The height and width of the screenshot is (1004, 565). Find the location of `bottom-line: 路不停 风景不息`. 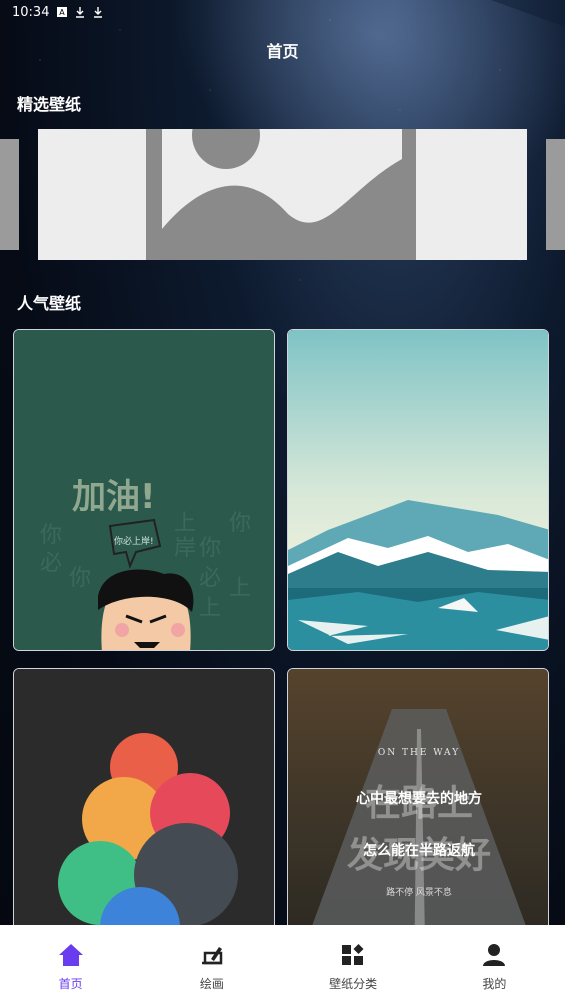

bottom-line: 路不停 风景不息 is located at coordinates (419, 892).